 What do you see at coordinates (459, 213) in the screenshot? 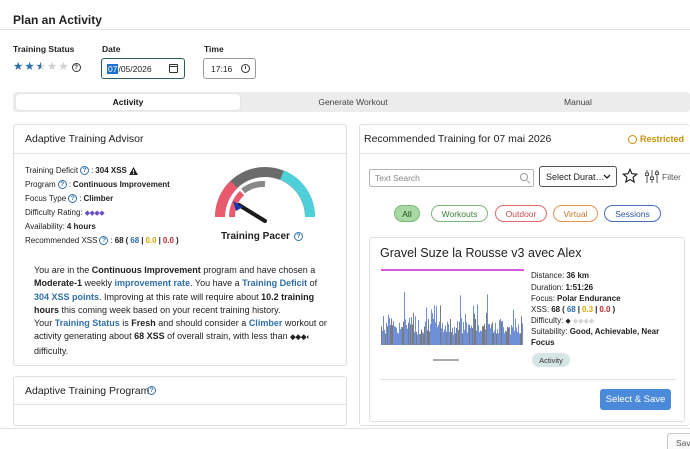
I see `pill-workouts: Workouts` at bounding box center [459, 213].